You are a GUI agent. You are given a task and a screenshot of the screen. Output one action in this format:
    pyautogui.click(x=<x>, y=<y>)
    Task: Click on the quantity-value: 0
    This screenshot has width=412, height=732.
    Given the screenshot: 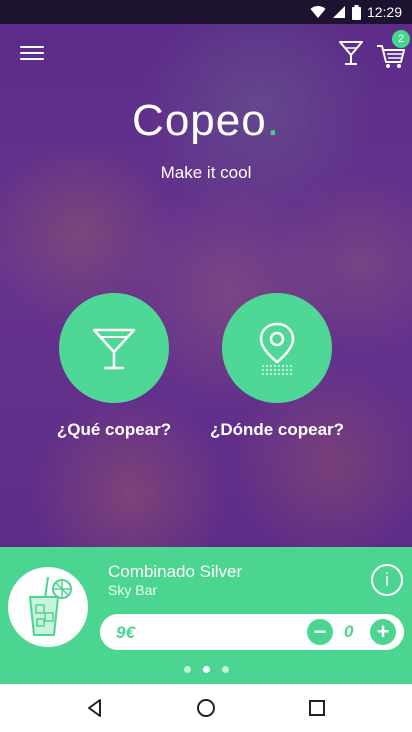 What is the action you would take?
    pyautogui.click(x=349, y=631)
    